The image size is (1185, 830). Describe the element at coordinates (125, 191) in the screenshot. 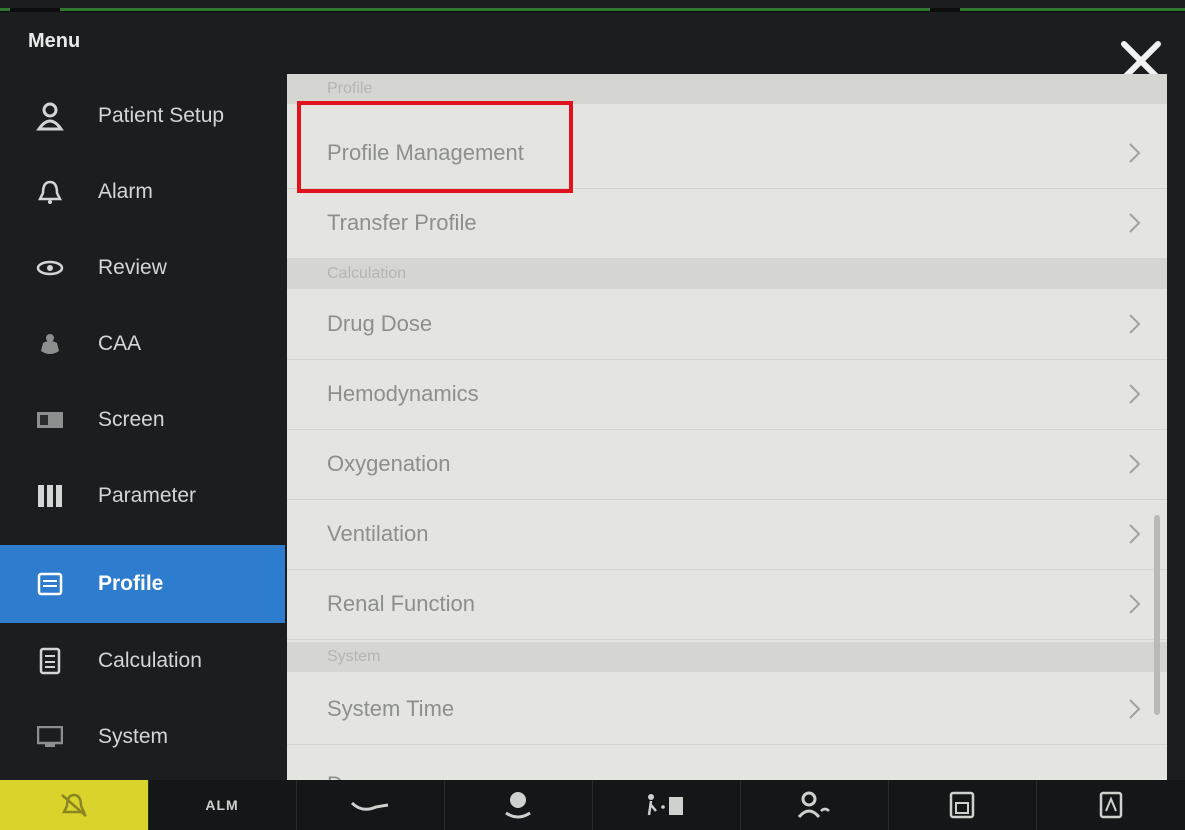

I see `sidebar-item-label: Alarm` at that location.